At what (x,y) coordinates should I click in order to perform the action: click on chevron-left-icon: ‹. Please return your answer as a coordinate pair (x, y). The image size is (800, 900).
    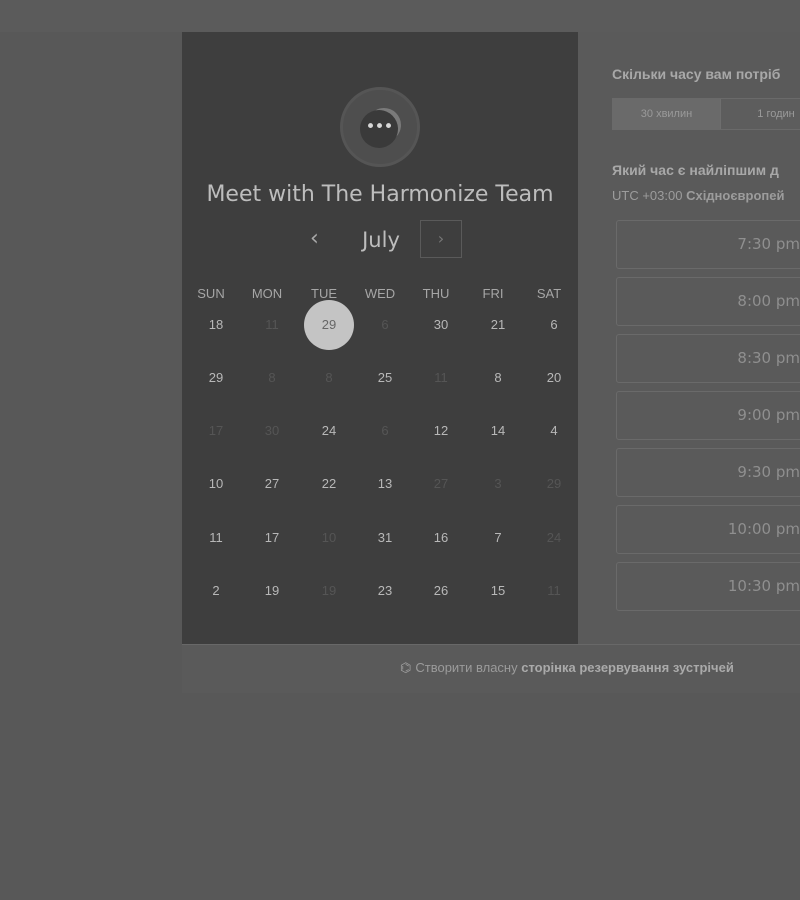
    Looking at the image, I should click on (314, 238).